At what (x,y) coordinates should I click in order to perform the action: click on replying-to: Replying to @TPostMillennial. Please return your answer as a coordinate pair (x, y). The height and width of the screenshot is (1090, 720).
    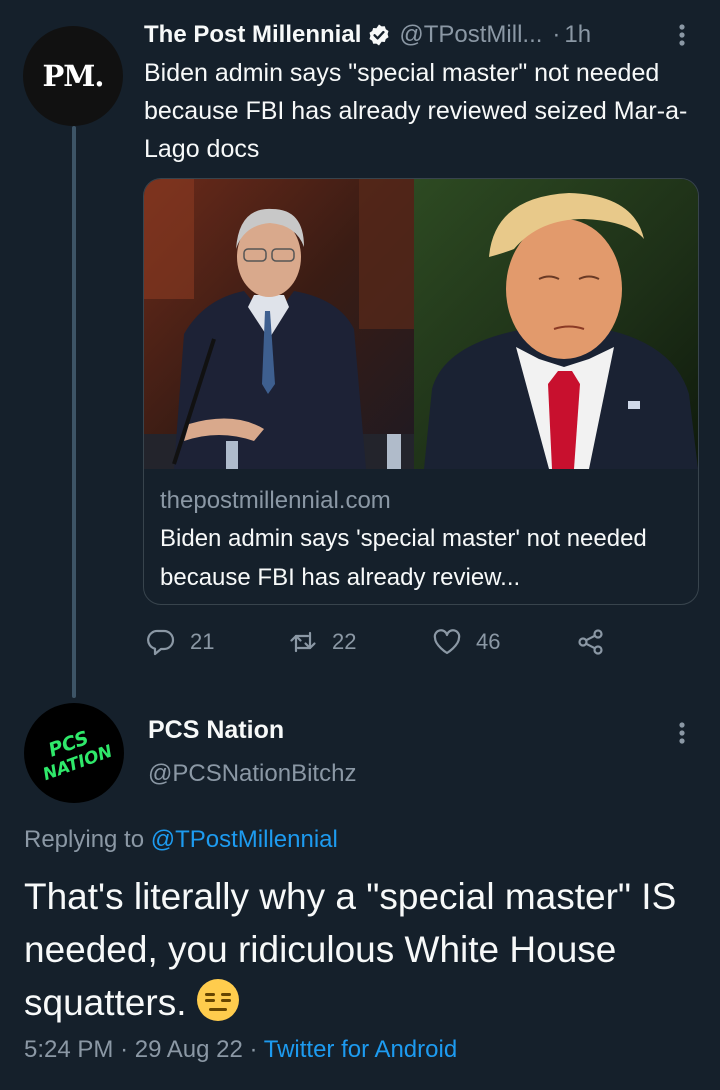
    Looking at the image, I should click on (181, 840).